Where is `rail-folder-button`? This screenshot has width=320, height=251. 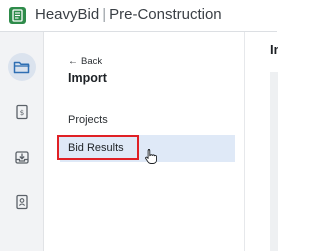
rail-folder-button is located at coordinates (22, 67).